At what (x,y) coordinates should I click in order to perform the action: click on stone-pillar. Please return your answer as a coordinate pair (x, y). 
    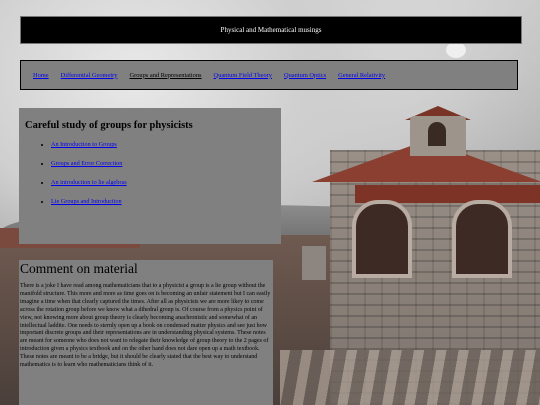
    Looking at the image, I should click on (314, 263).